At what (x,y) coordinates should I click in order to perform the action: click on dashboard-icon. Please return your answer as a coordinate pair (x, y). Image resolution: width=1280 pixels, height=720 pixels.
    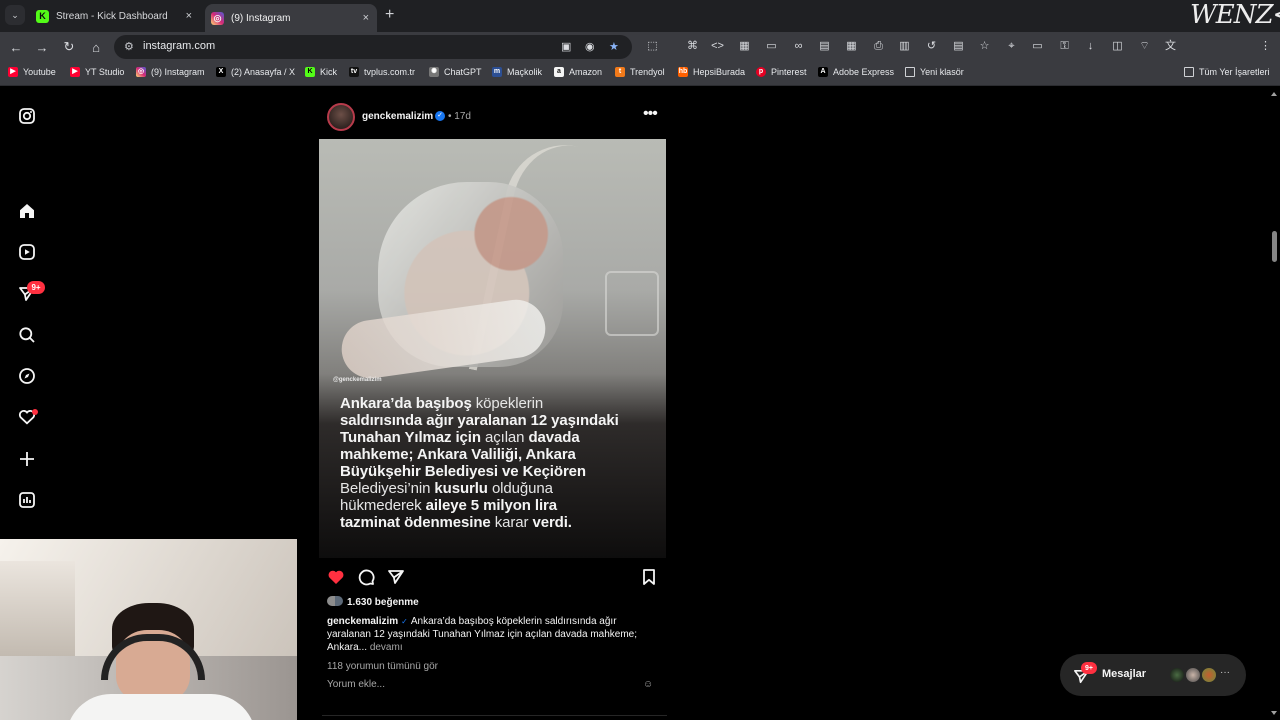
    Looking at the image, I should click on (27, 500).